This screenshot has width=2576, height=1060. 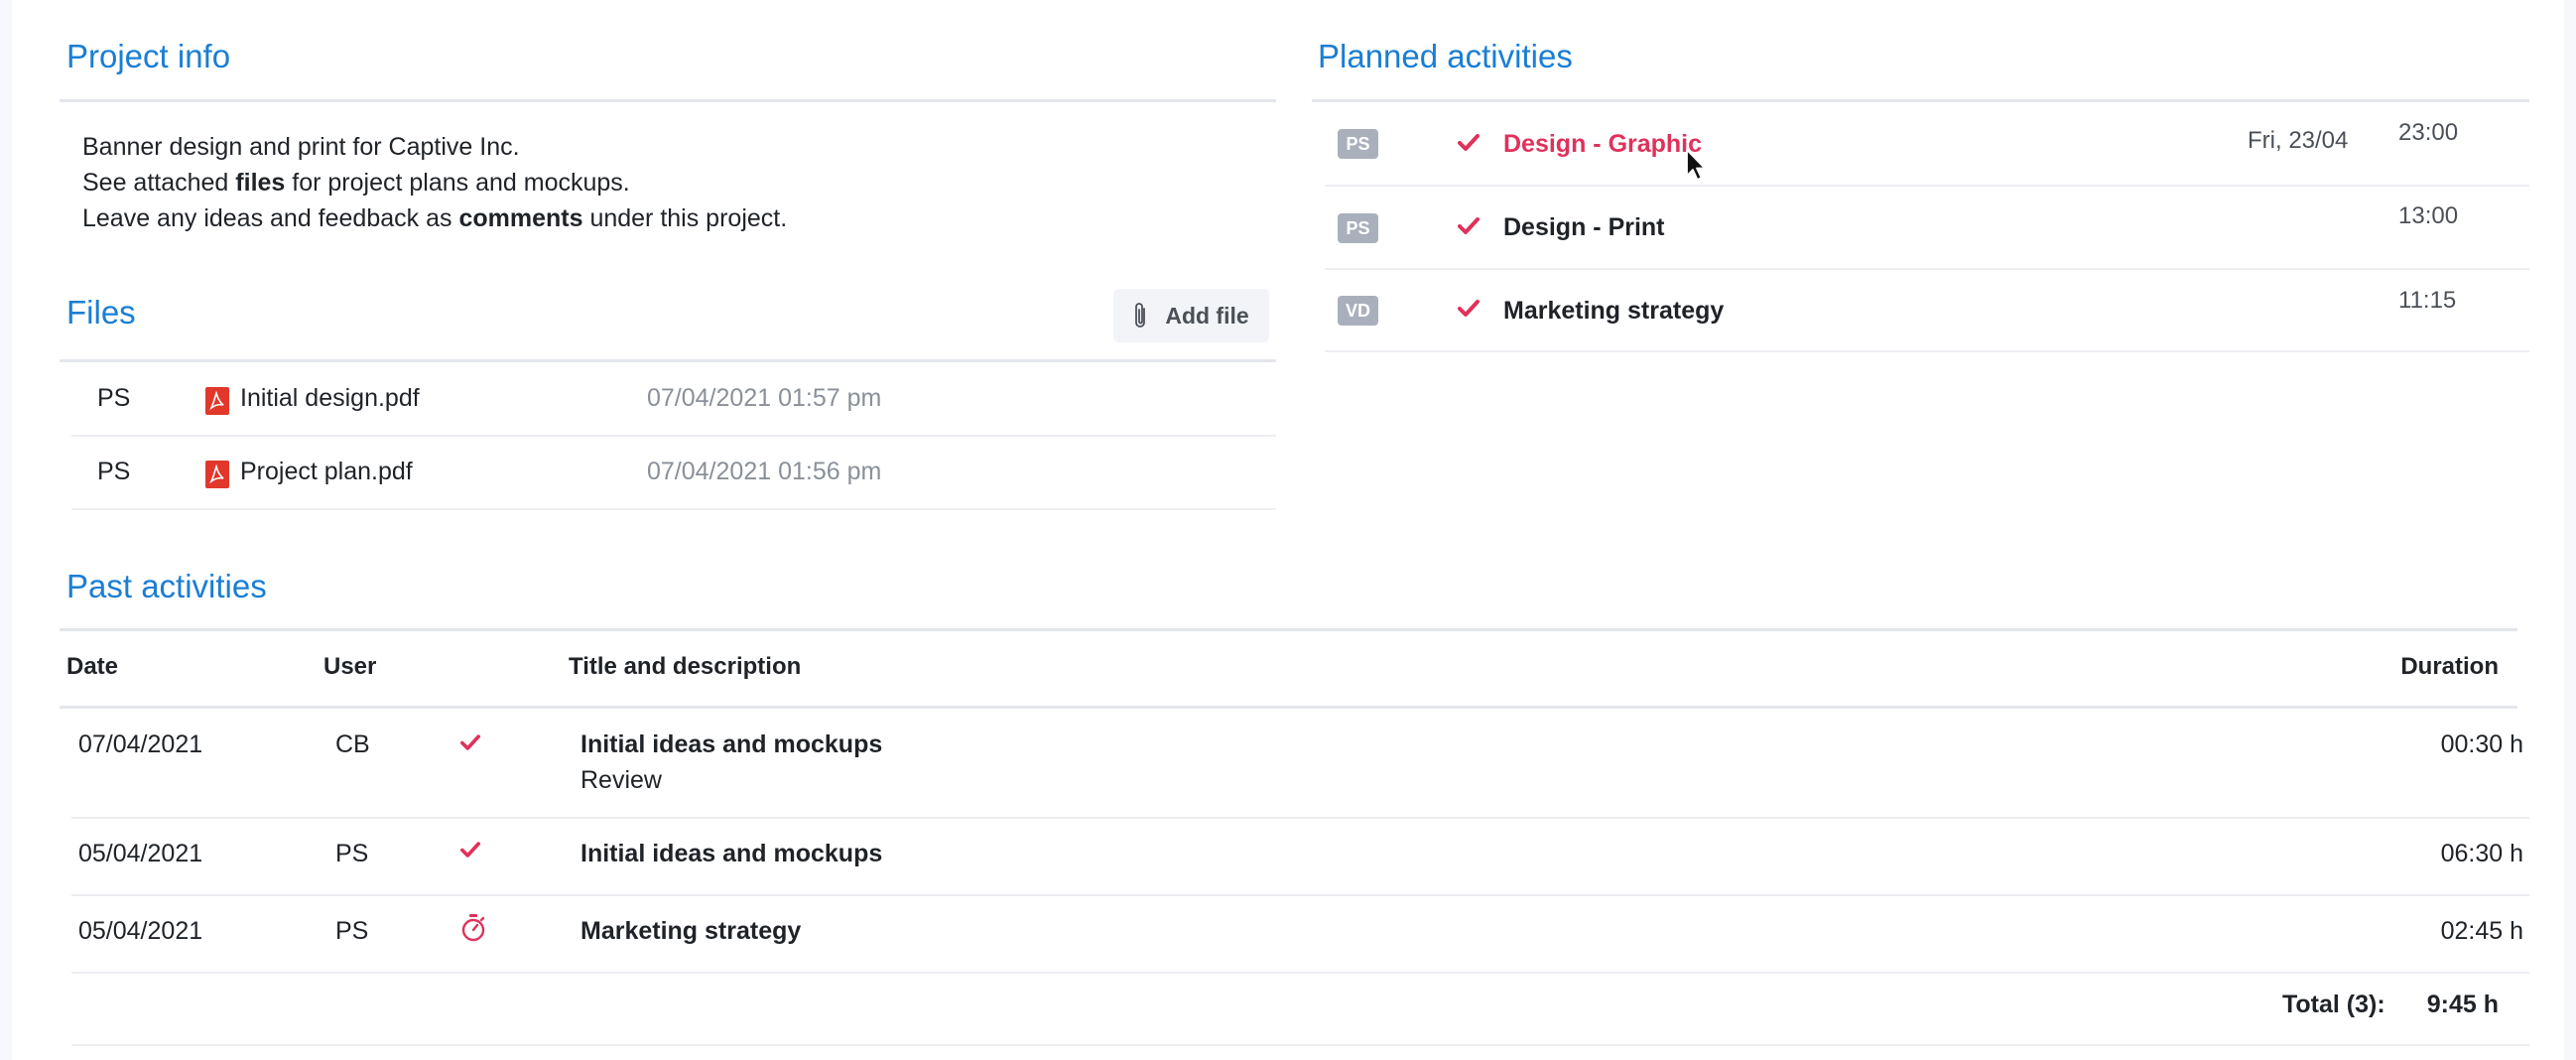 I want to click on file-row: PS Project plan.pdf 07/04/2021 01:56 pm, so click(x=674, y=471).